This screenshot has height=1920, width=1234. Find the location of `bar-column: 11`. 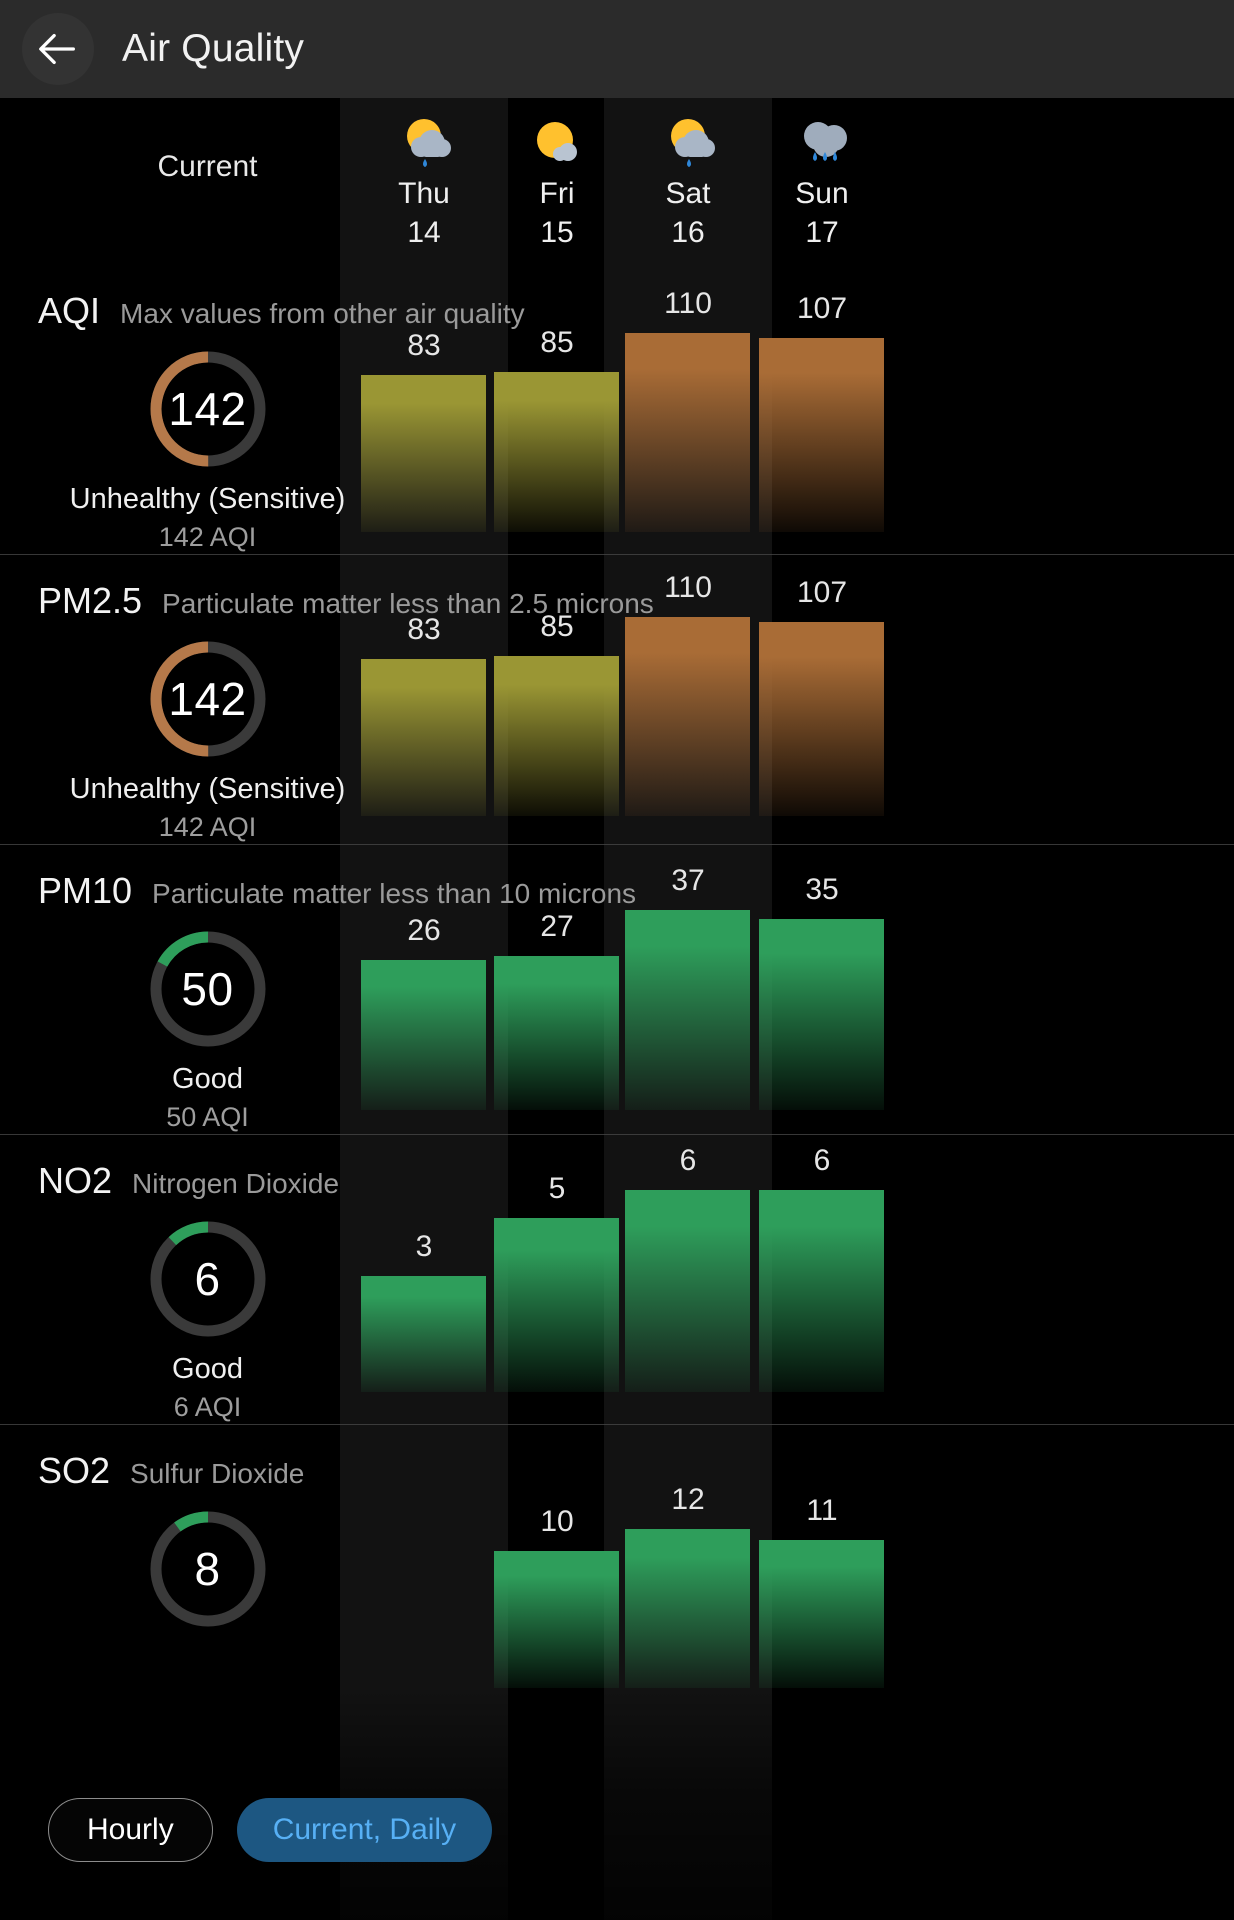

bar-column: 11 is located at coordinates (822, 1672).